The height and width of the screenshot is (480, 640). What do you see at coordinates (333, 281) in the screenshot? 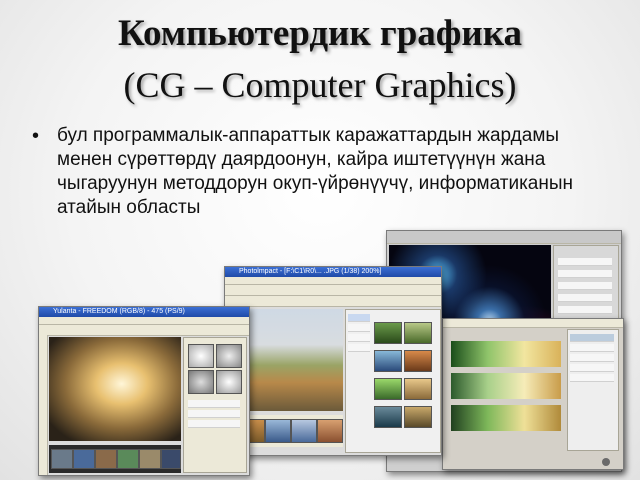
I see `photoimpact-menu` at bounding box center [333, 281].